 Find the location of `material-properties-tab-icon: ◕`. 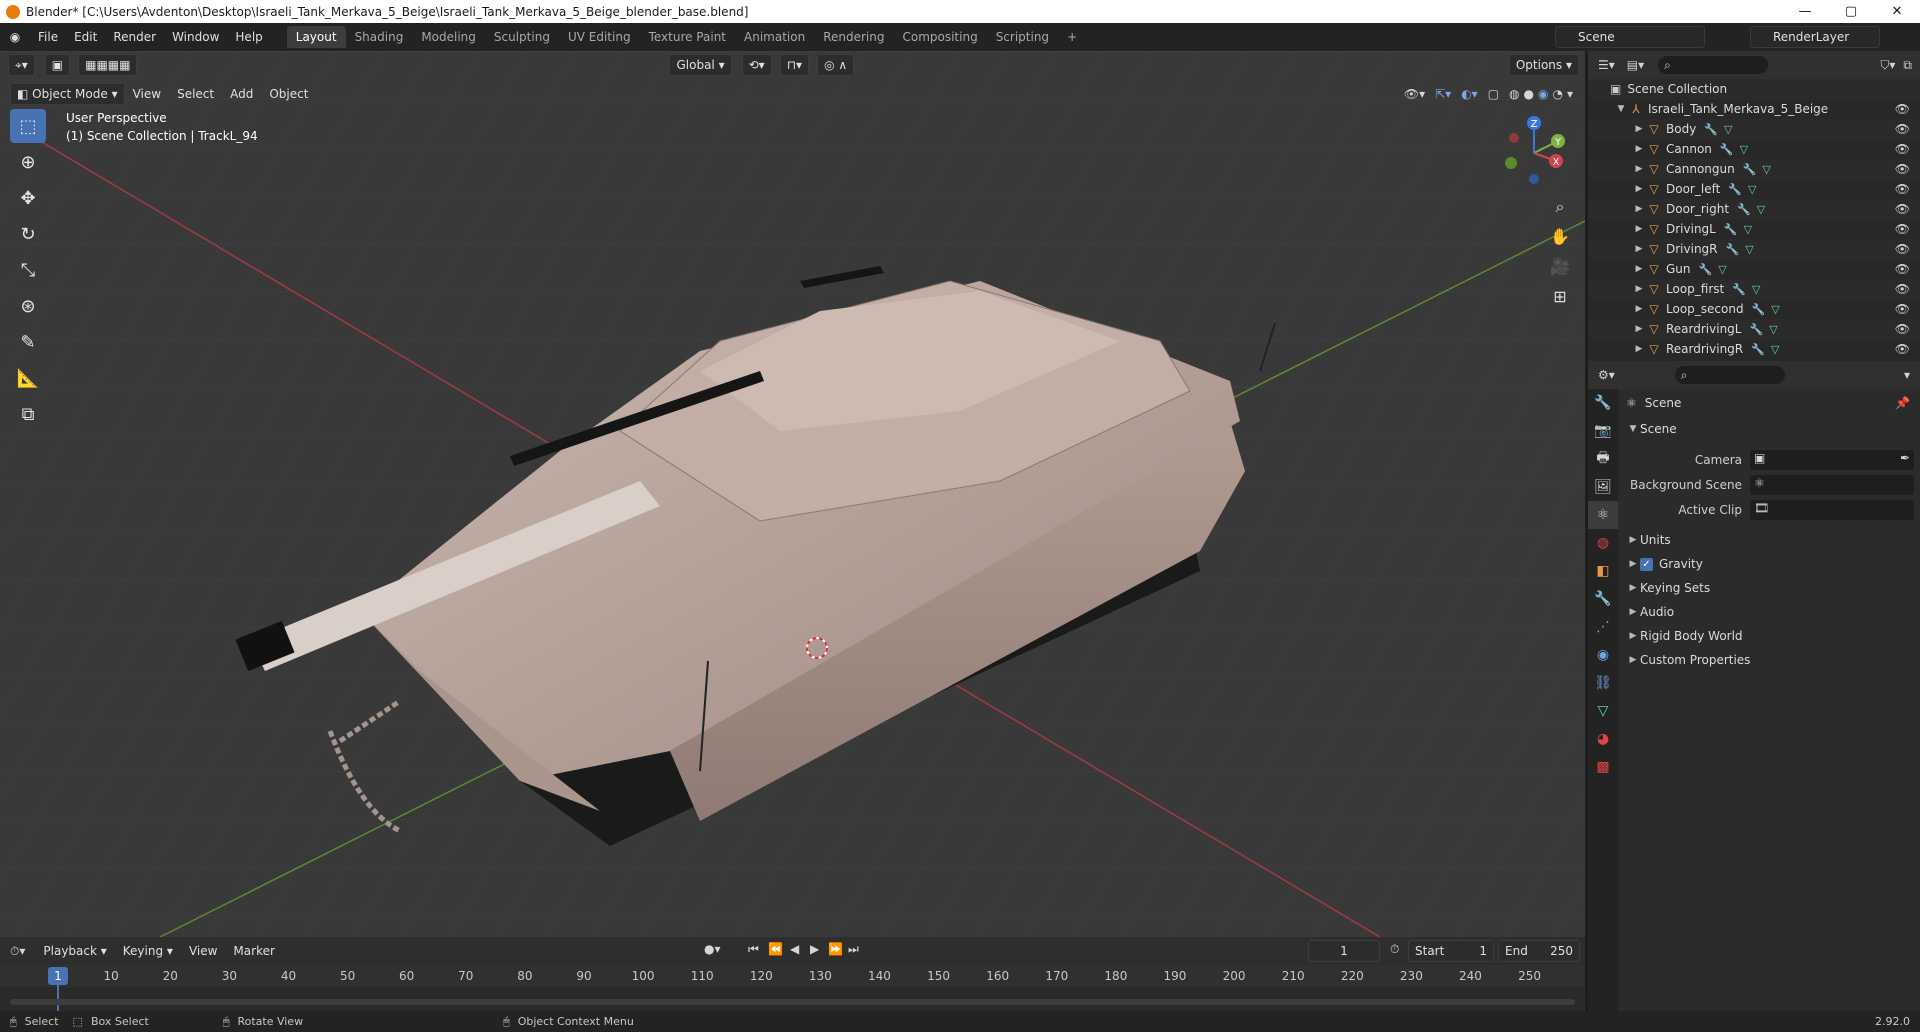

material-properties-tab-icon: ◕ is located at coordinates (1603, 739).